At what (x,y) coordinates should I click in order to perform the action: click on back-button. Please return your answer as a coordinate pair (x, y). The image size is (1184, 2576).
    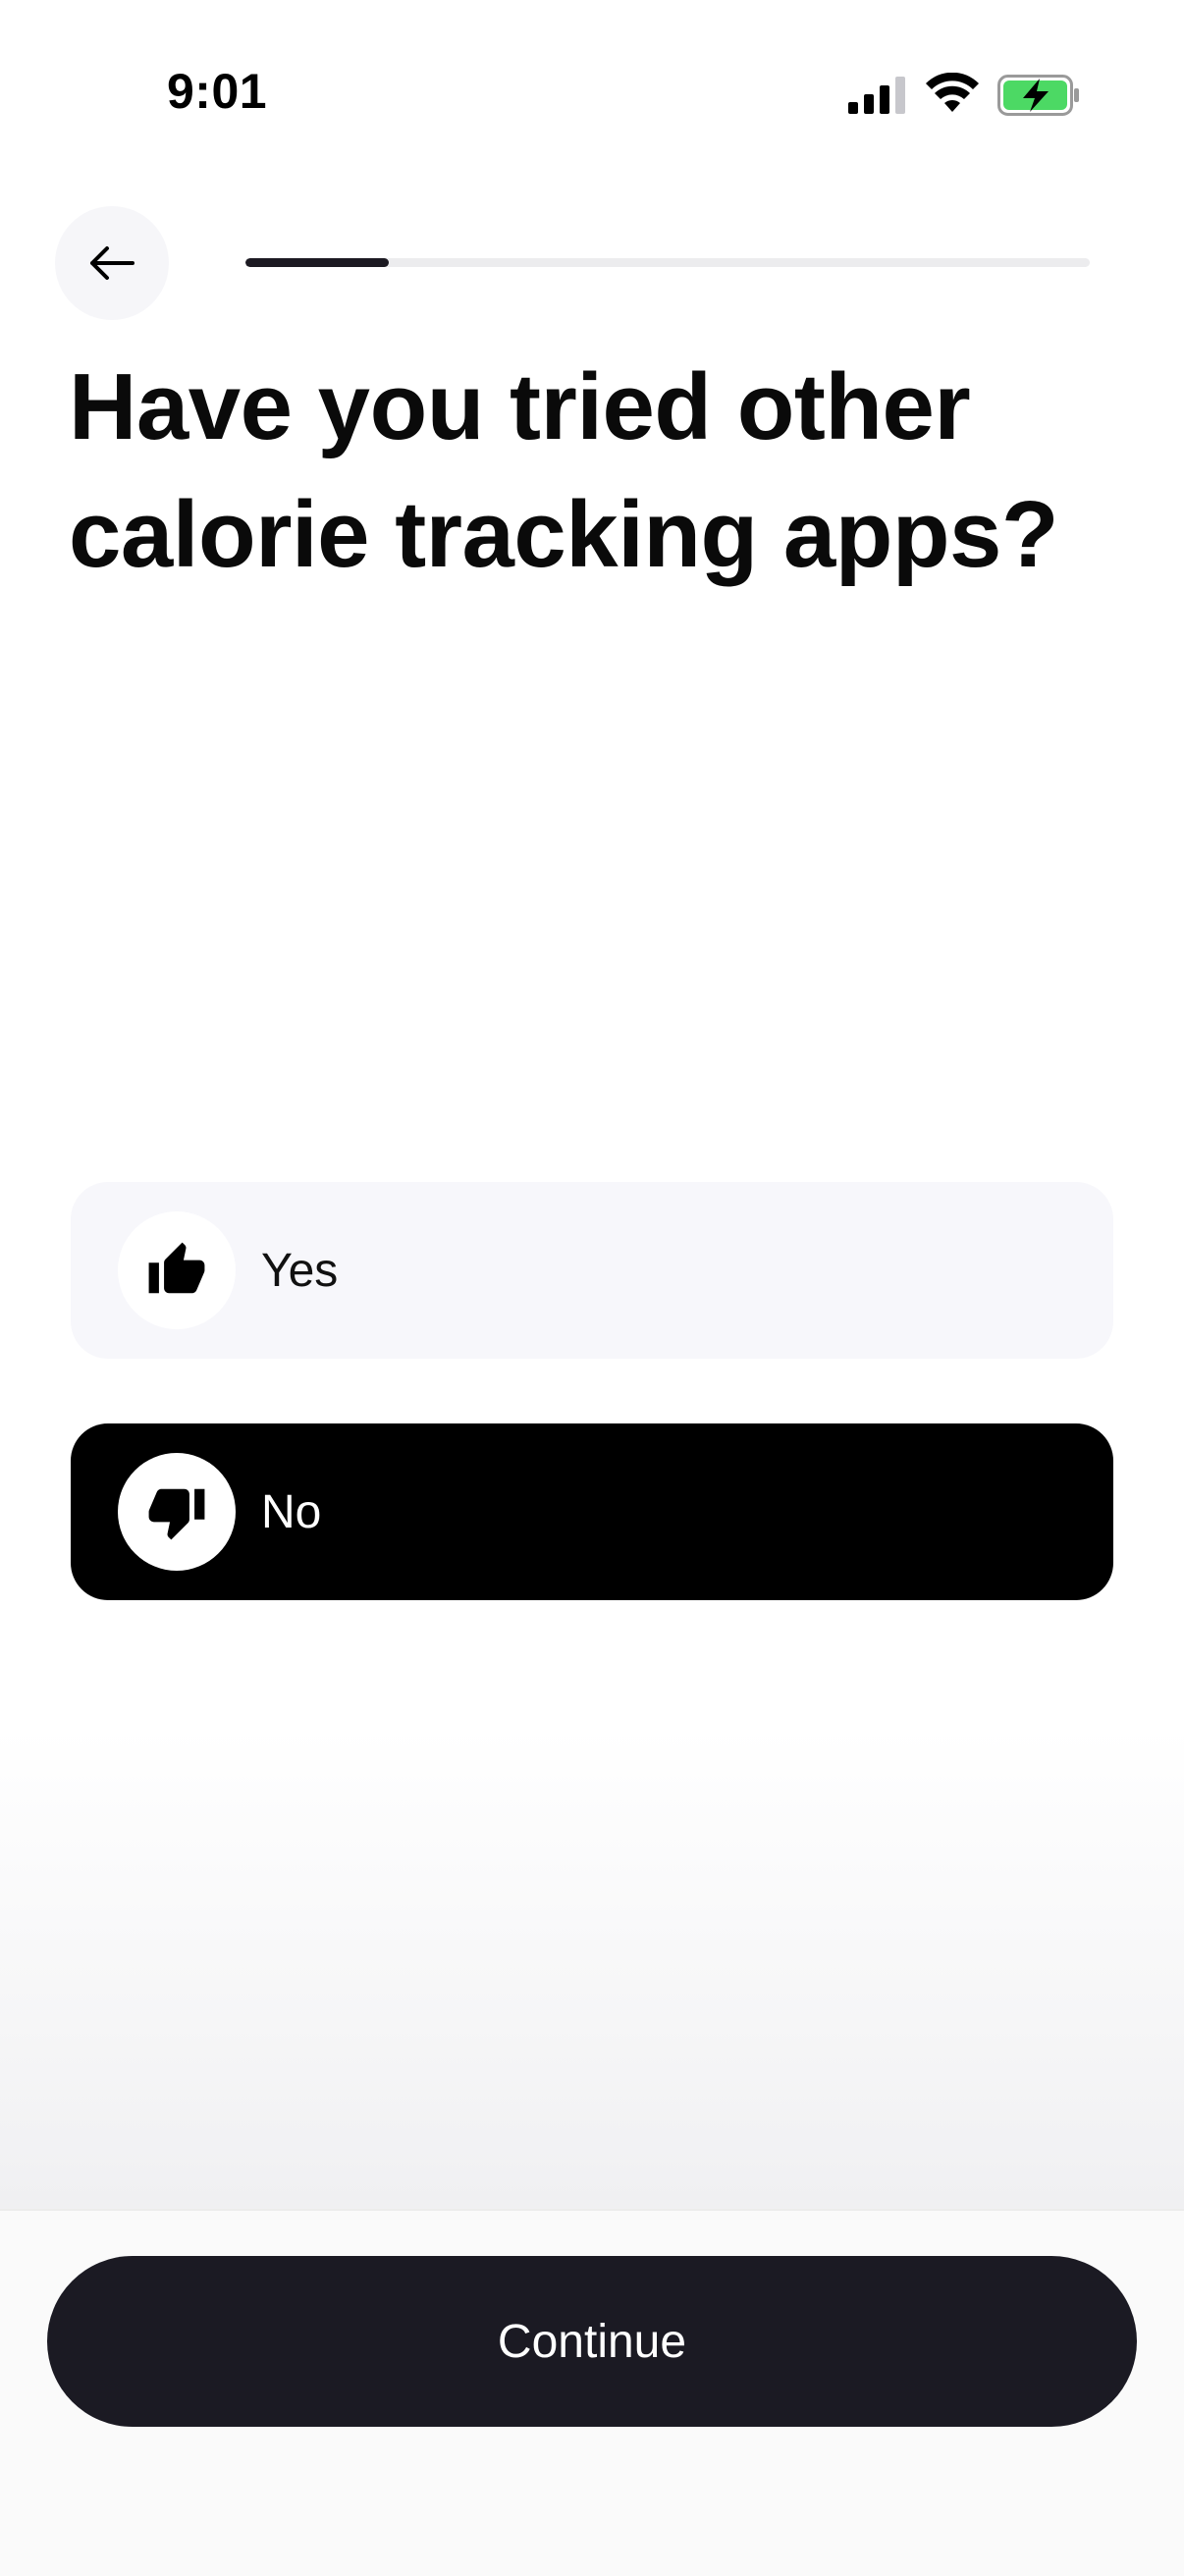
    Looking at the image, I should click on (112, 263).